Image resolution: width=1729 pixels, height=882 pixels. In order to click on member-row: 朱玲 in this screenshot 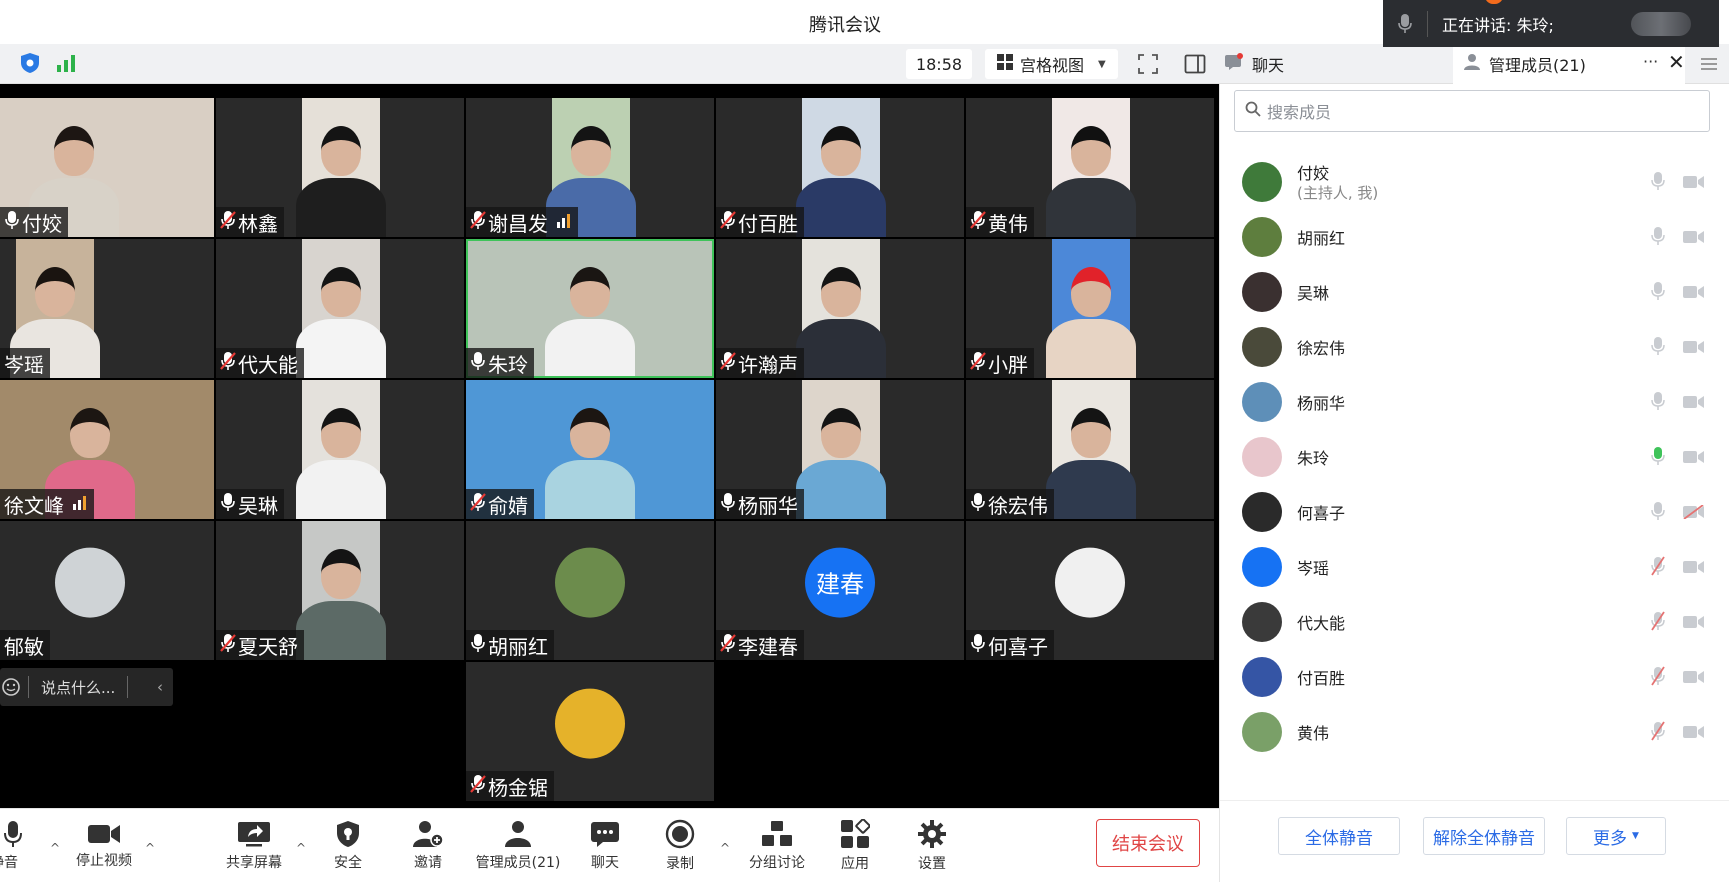, I will do `click(1474, 456)`.